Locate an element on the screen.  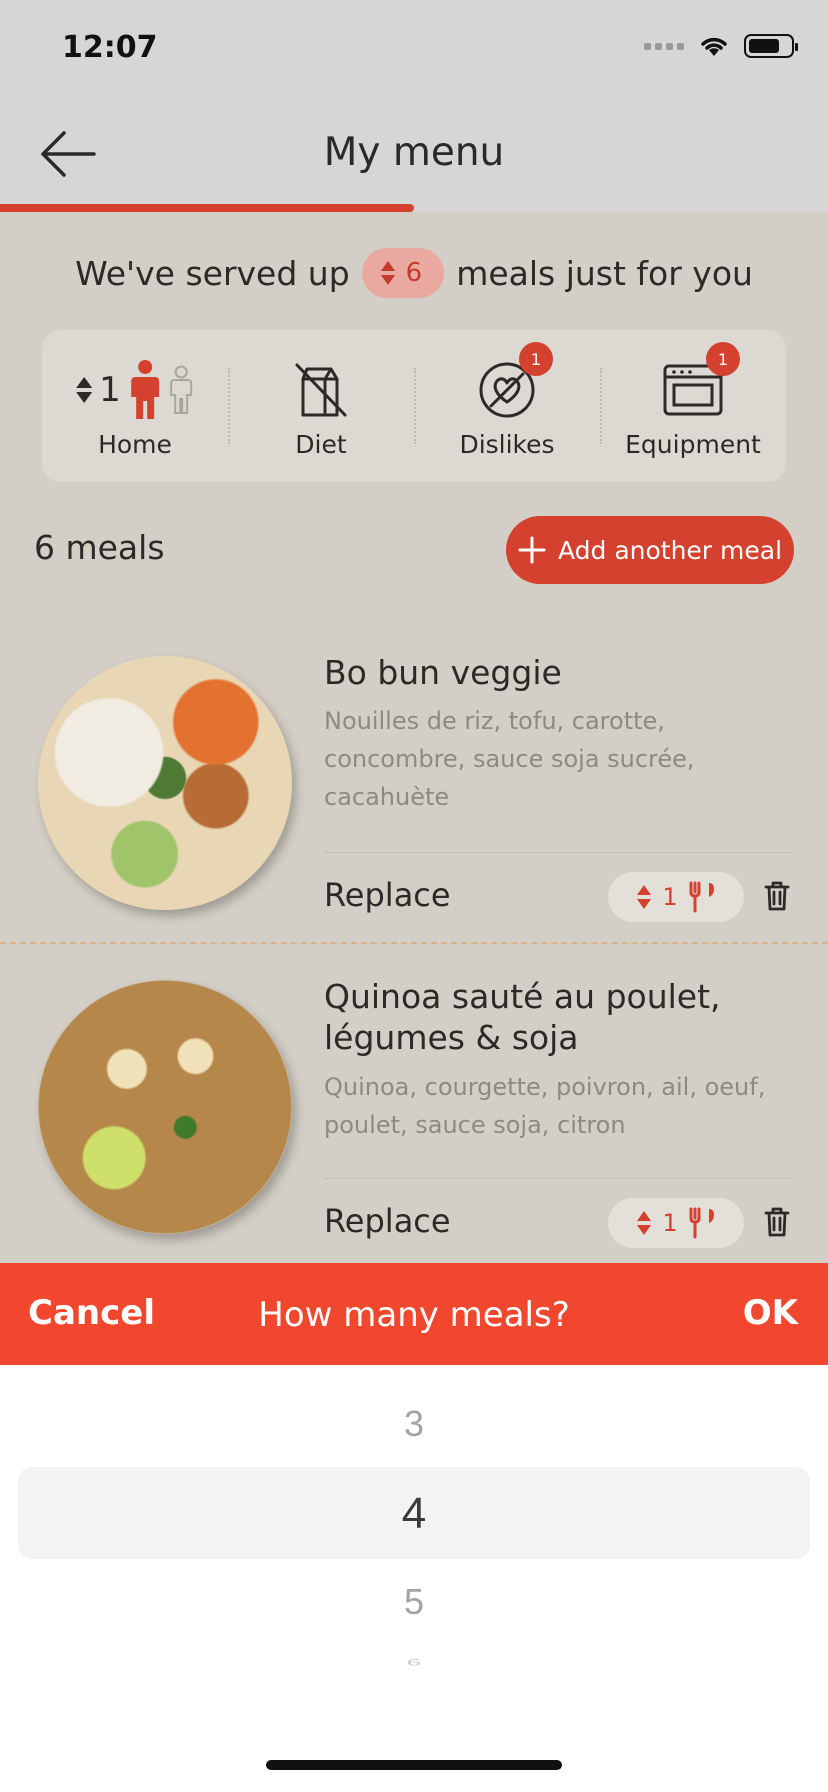
picker-option-selected: 4 is located at coordinates (414, 1514).